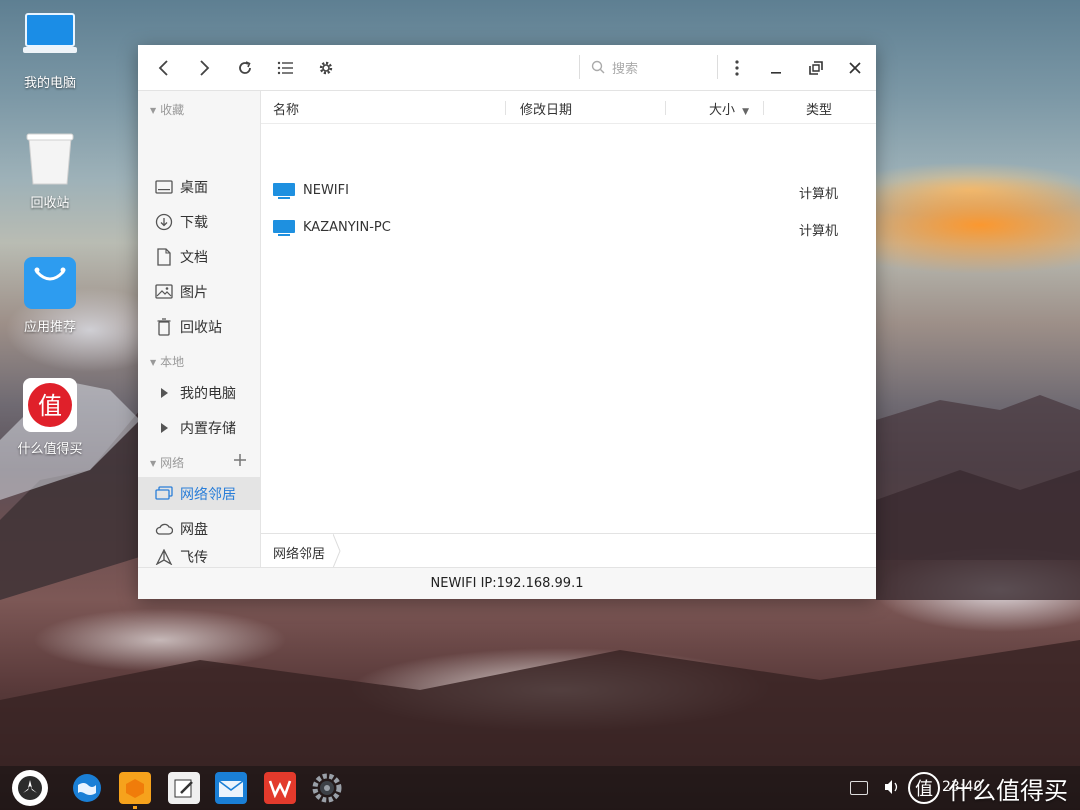  Describe the element at coordinates (172, 110) in the screenshot. I see `section-label: 收藏` at that location.